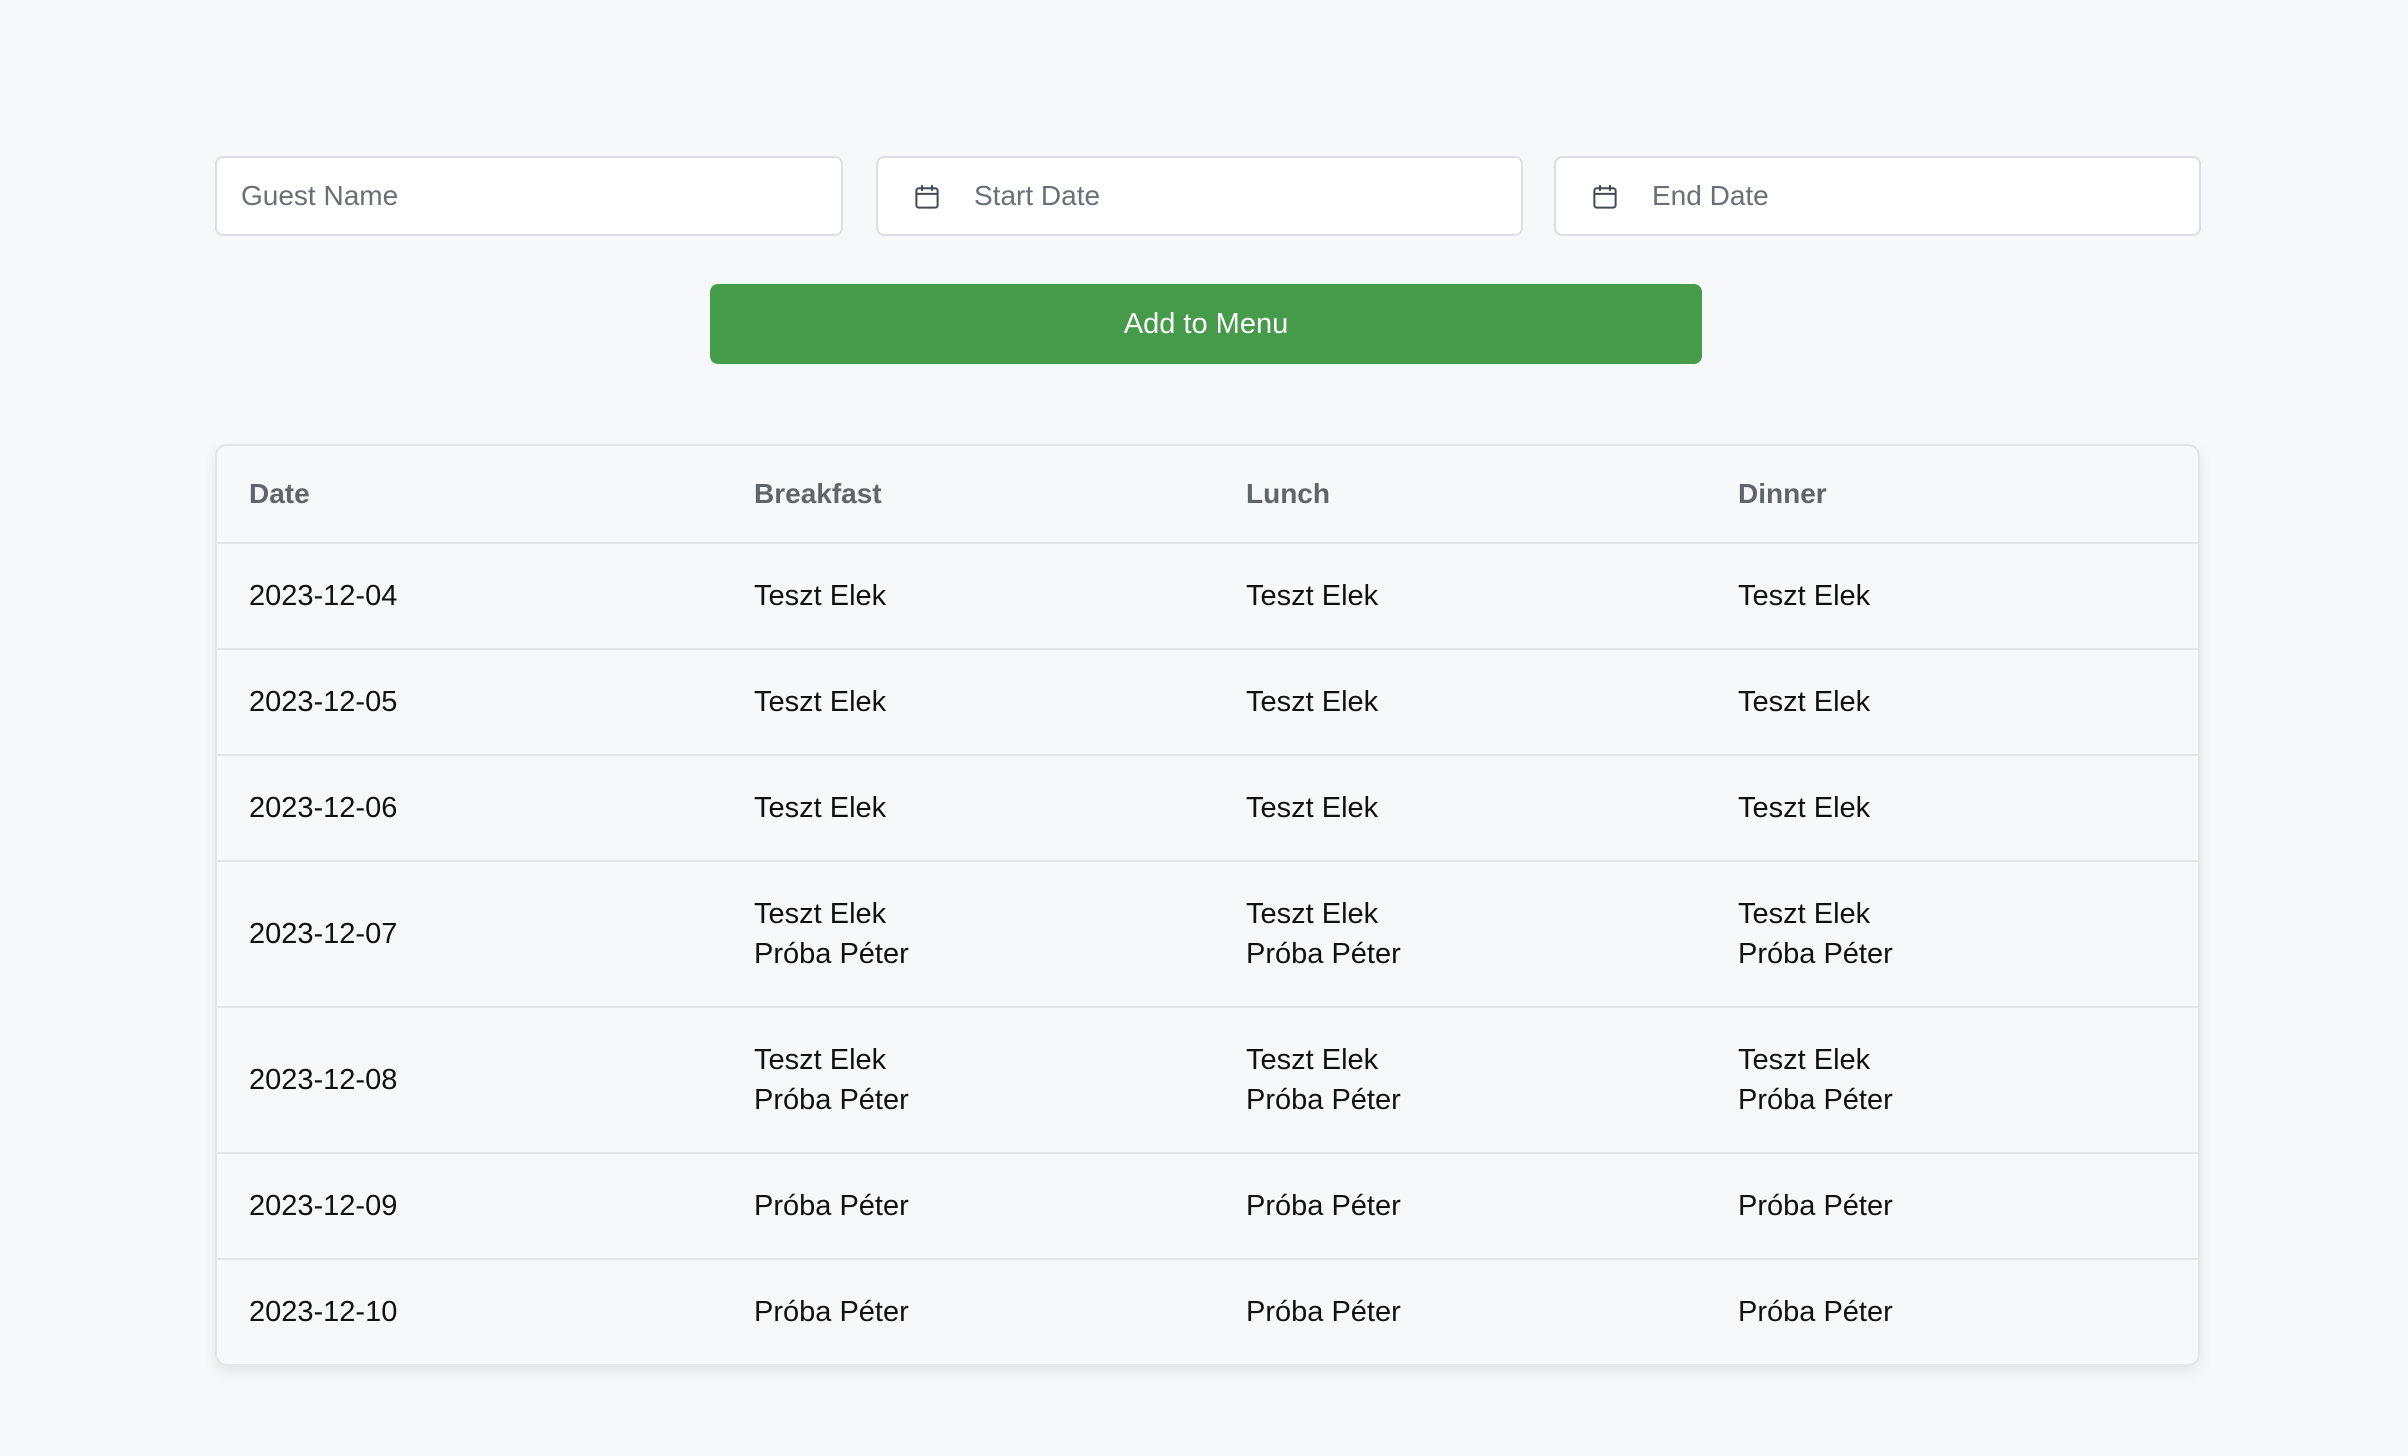 This screenshot has width=2408, height=1456. What do you see at coordinates (968, 495) in the screenshot?
I see `column-header-breakfast: Breakfast` at bounding box center [968, 495].